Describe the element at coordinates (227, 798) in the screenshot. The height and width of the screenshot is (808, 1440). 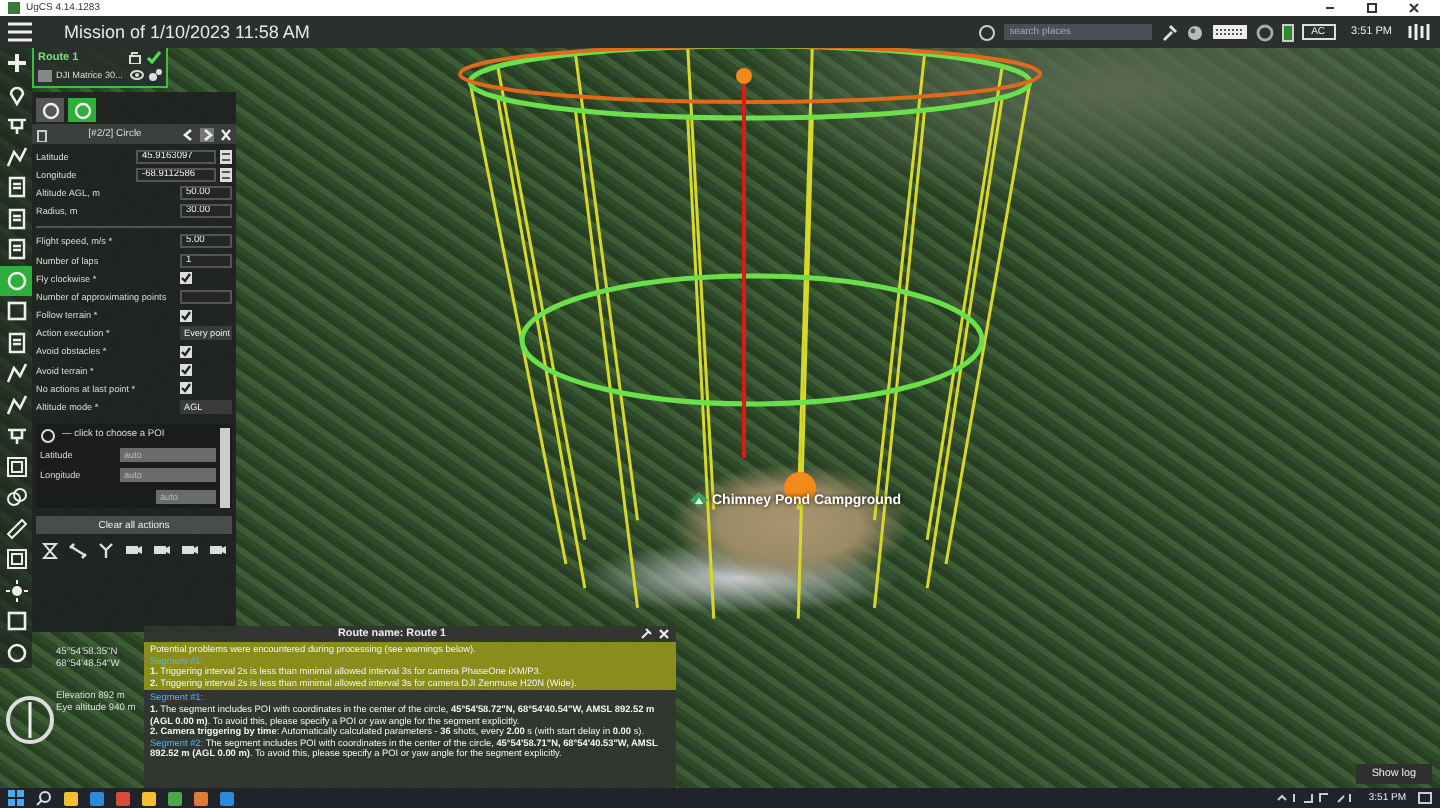
I see `browser-icon` at that location.